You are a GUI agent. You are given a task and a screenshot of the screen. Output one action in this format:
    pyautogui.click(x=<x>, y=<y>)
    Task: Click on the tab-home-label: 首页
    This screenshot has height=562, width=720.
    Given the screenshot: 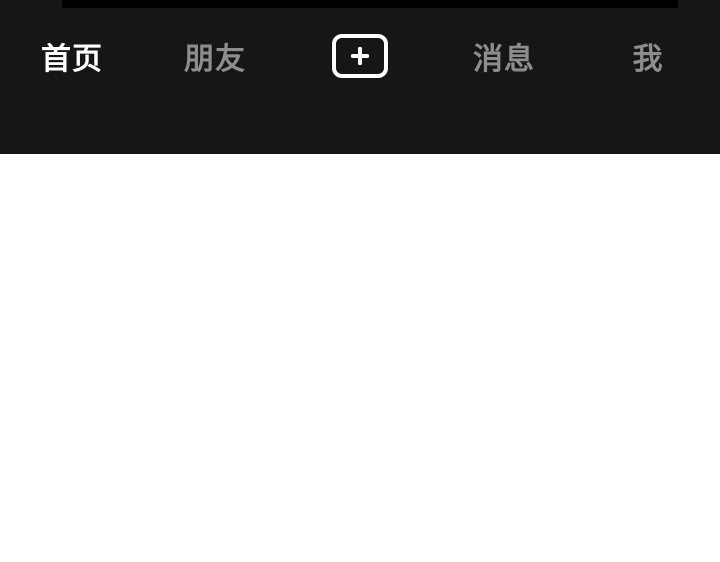 What is the action you would take?
    pyautogui.click(x=72, y=59)
    